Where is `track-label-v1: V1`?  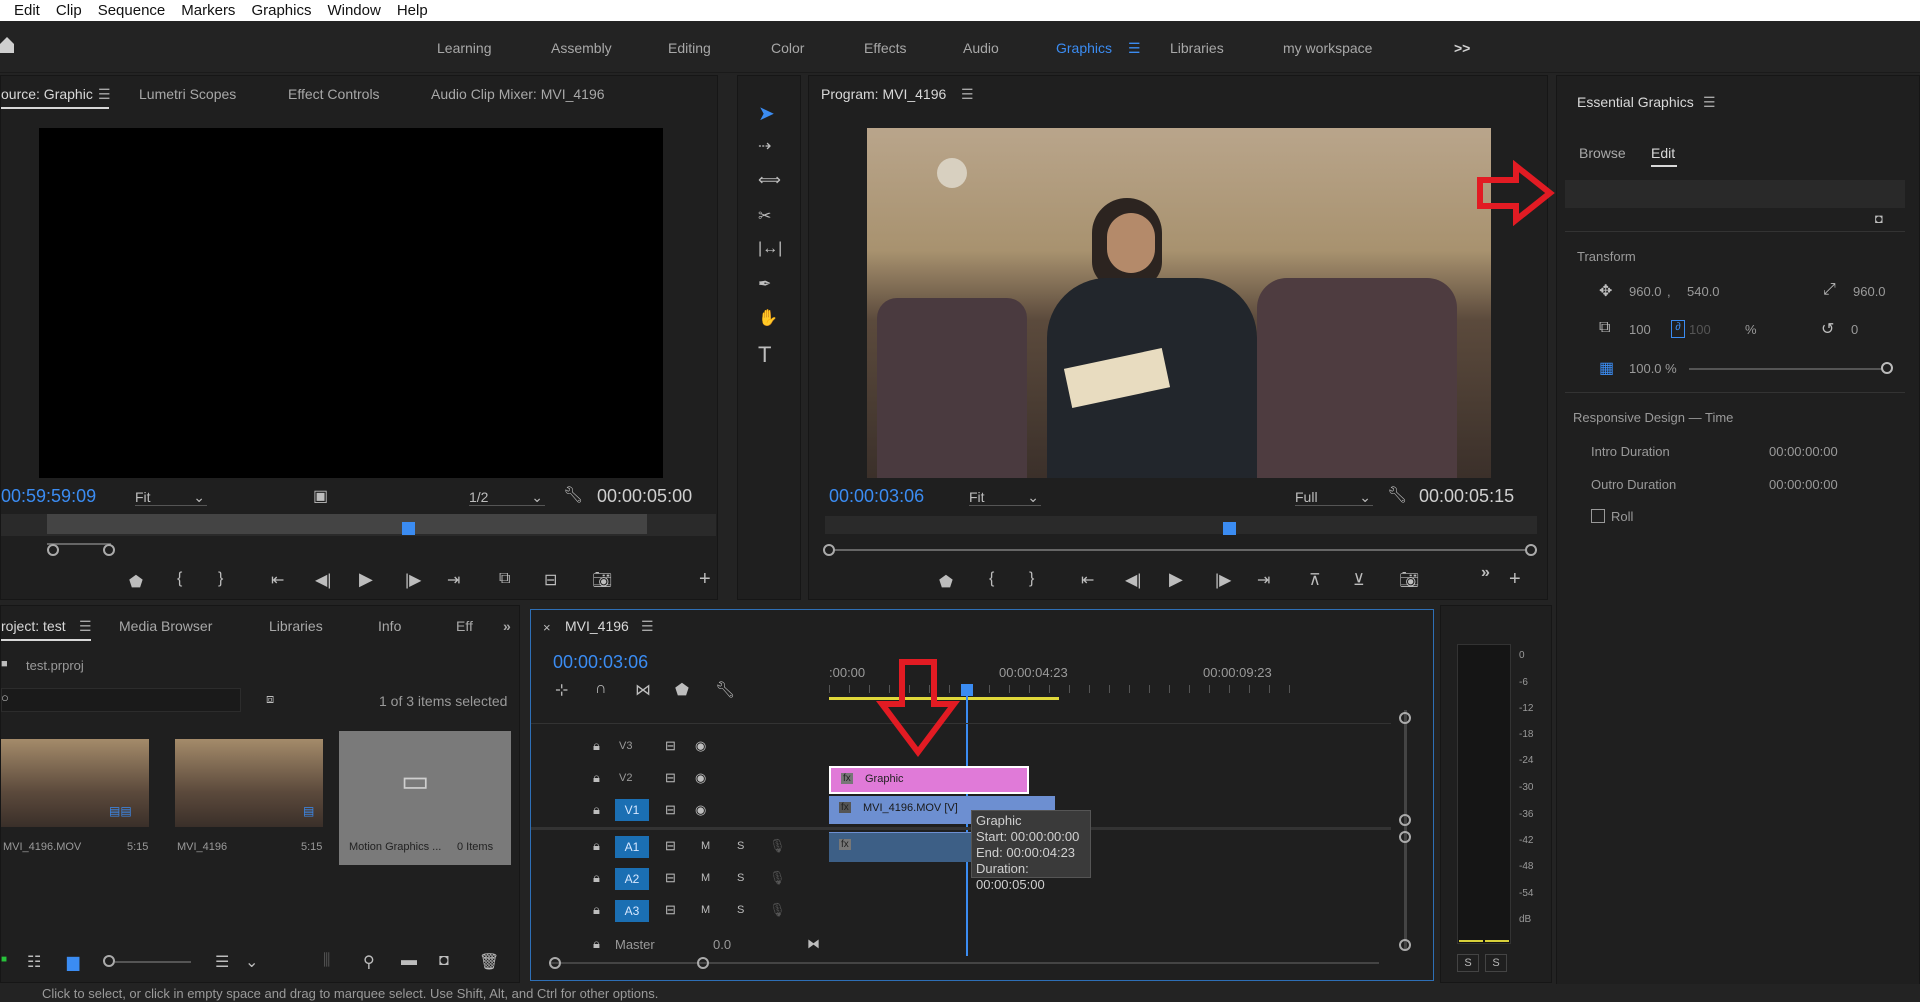
track-label-v1: V1 is located at coordinates (632, 810).